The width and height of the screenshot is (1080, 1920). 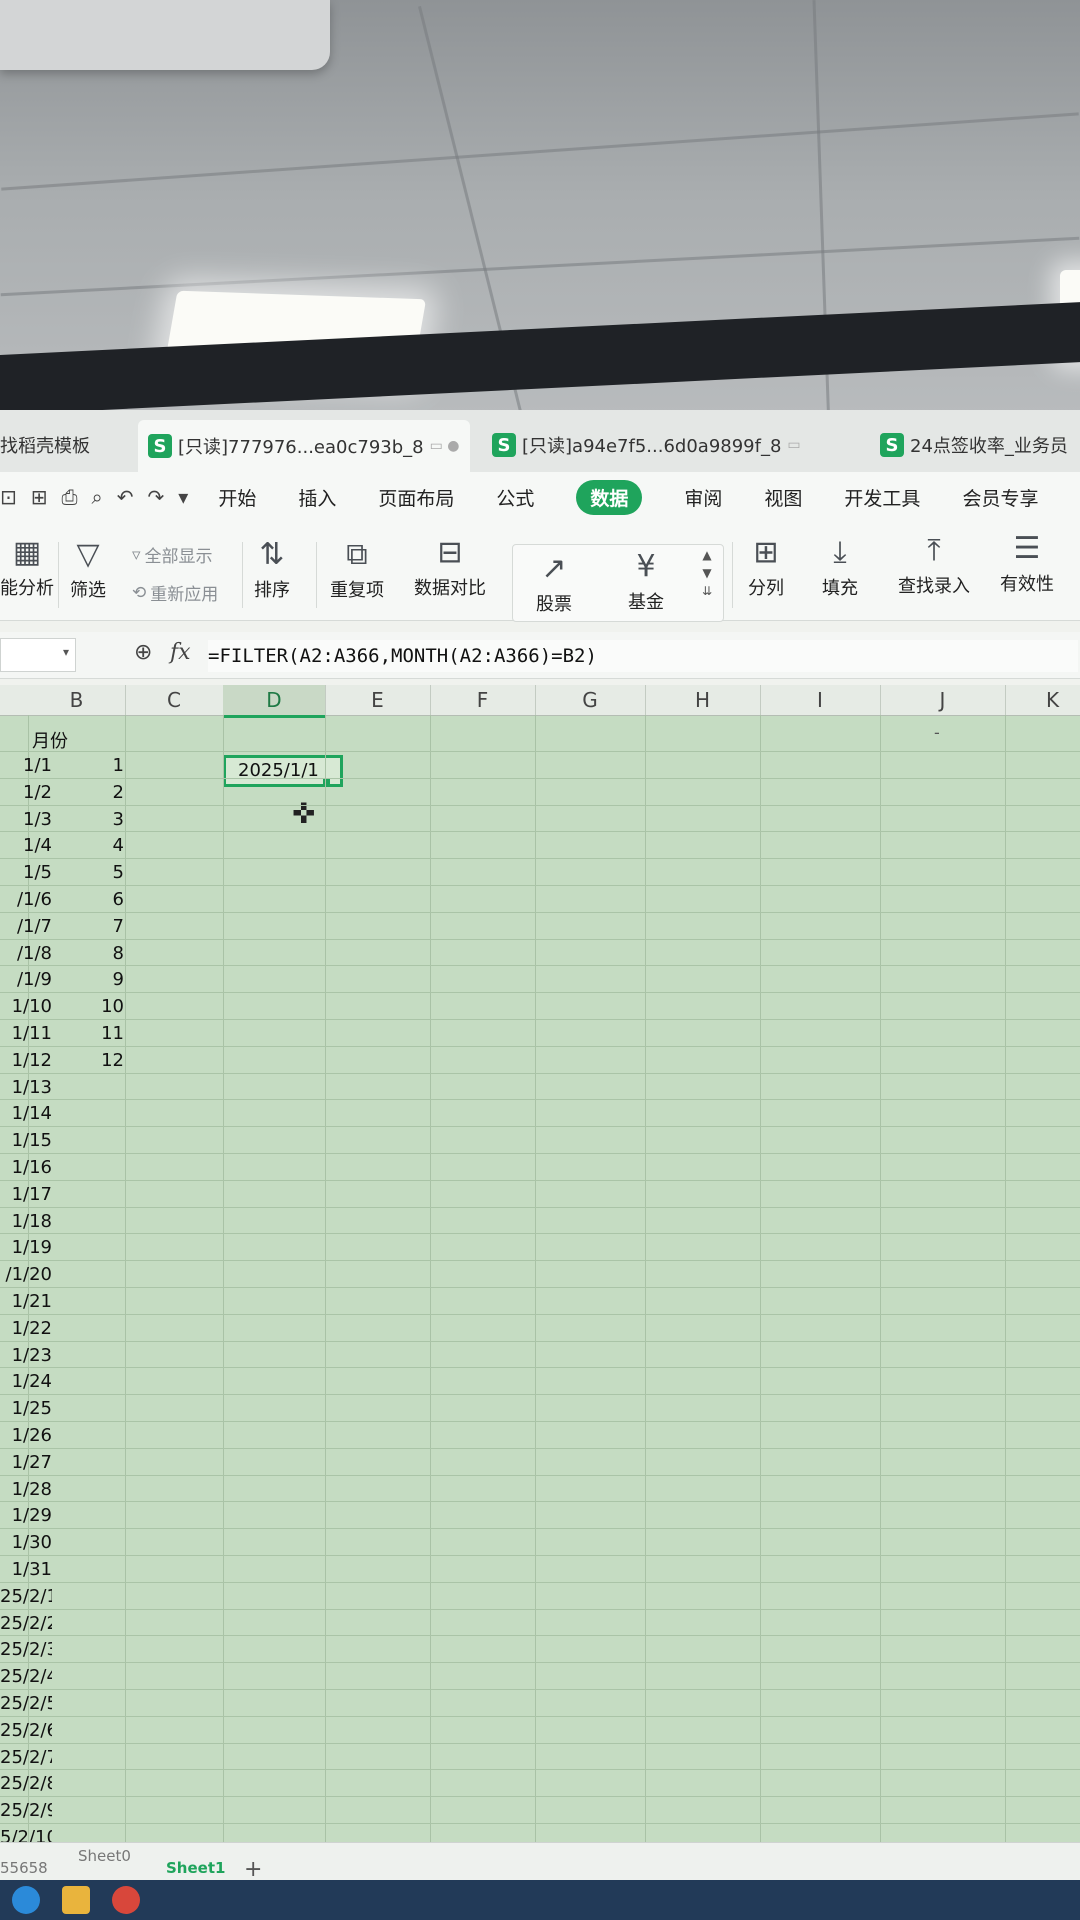 I want to click on tab-signrate: S 24点签收率_业务员, so click(x=974, y=445).